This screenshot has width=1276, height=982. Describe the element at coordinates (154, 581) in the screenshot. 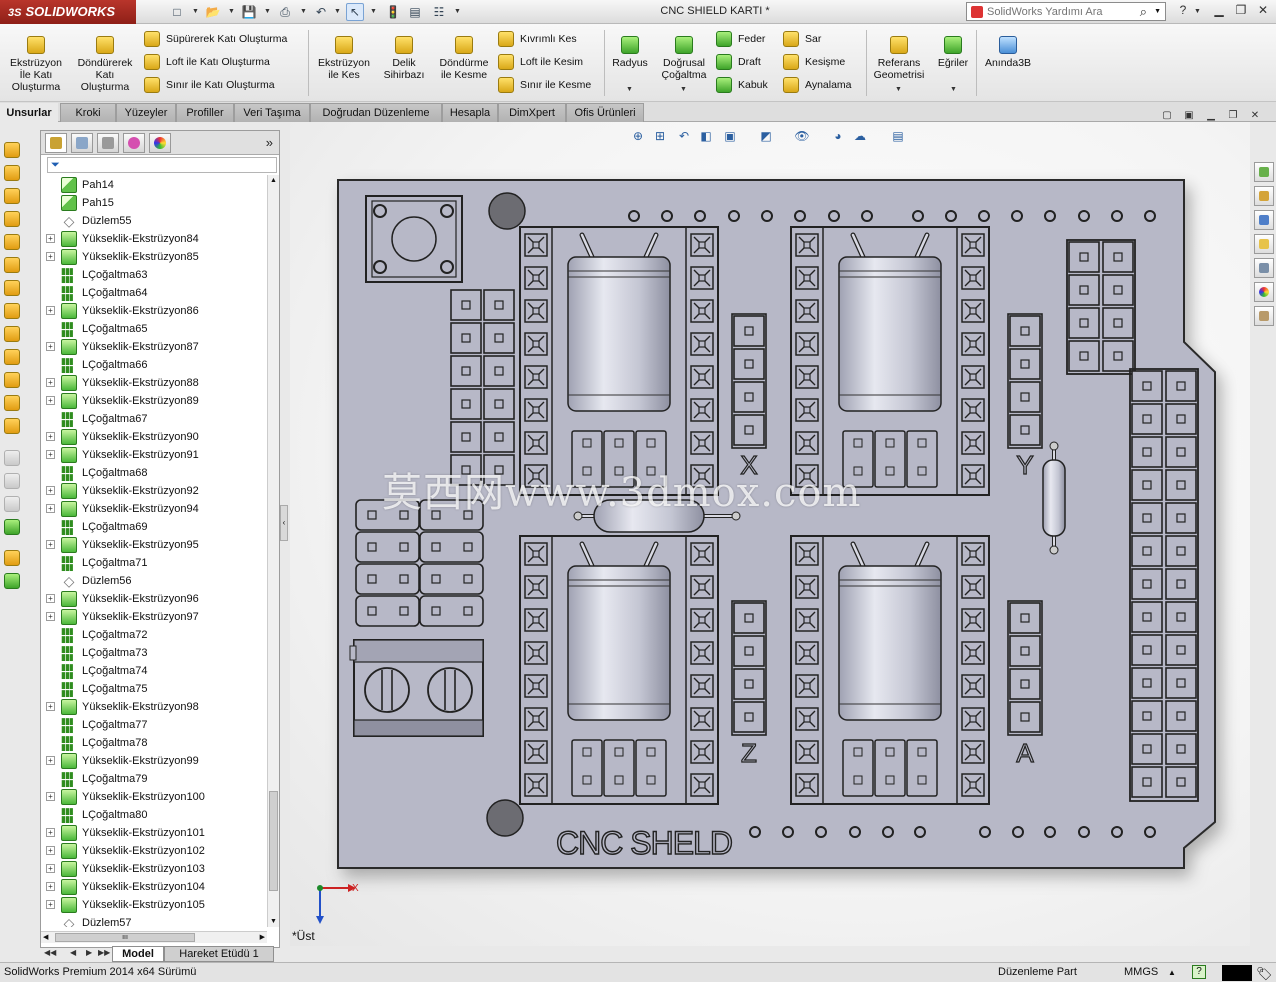

I see `tree-item: ◇ Düzlem56` at that location.